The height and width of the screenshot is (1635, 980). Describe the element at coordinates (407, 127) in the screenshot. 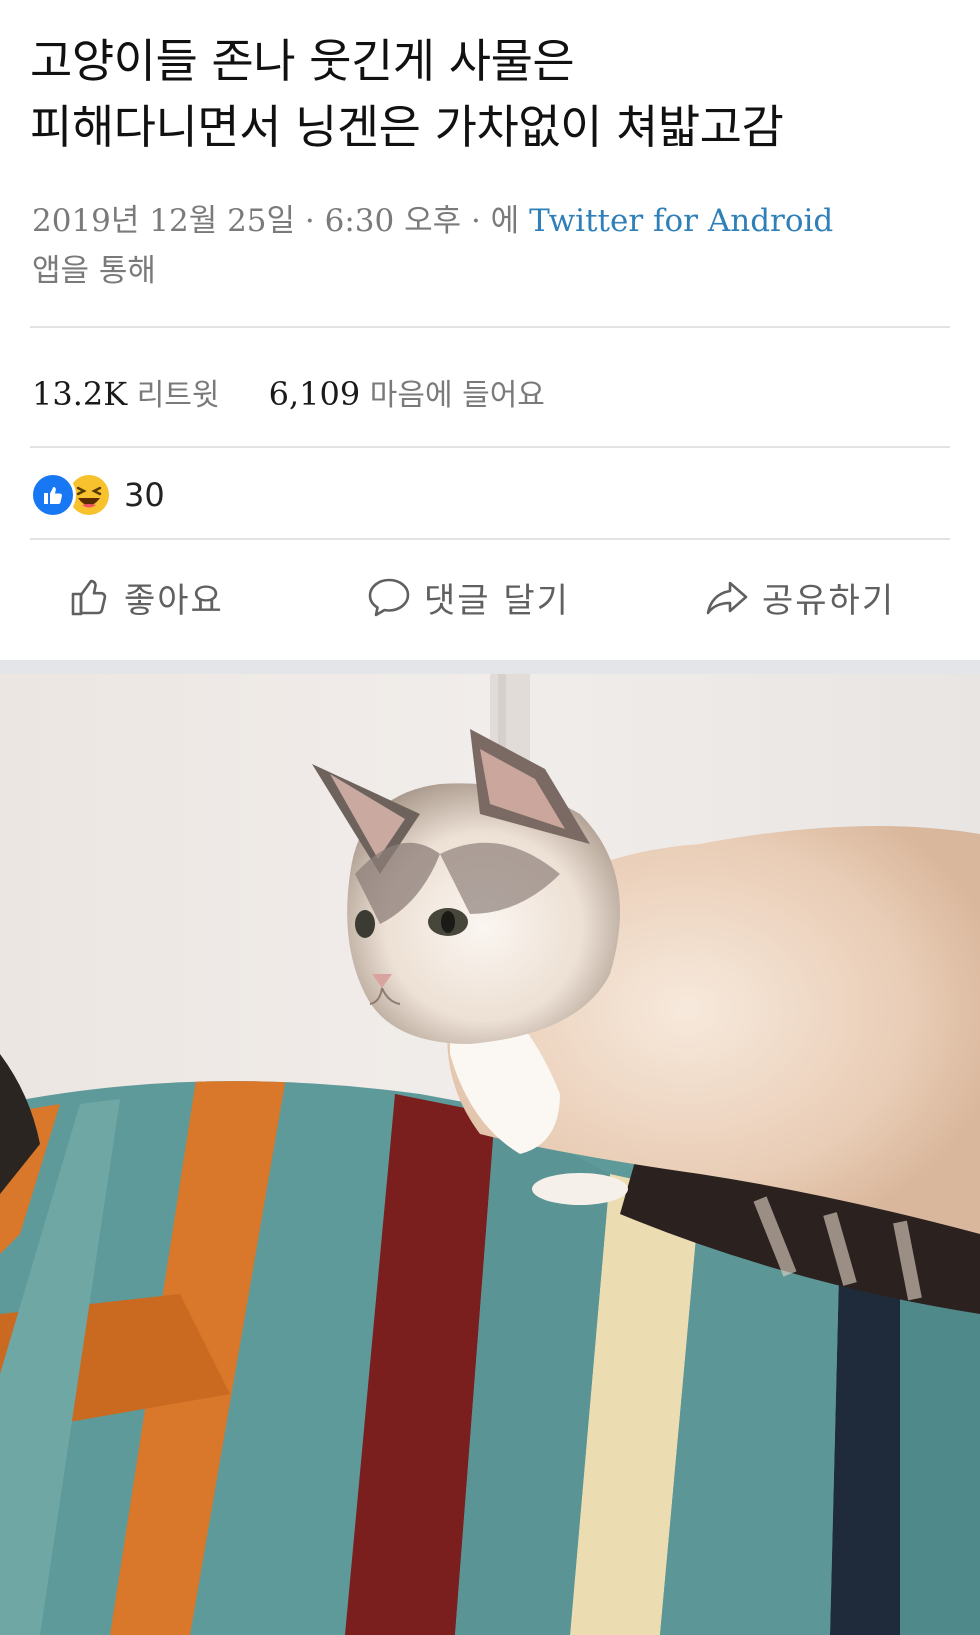

I see `tweet-text-line-2: 피해다니면서 닝겐은 가차없이 쳐밟고감` at that location.